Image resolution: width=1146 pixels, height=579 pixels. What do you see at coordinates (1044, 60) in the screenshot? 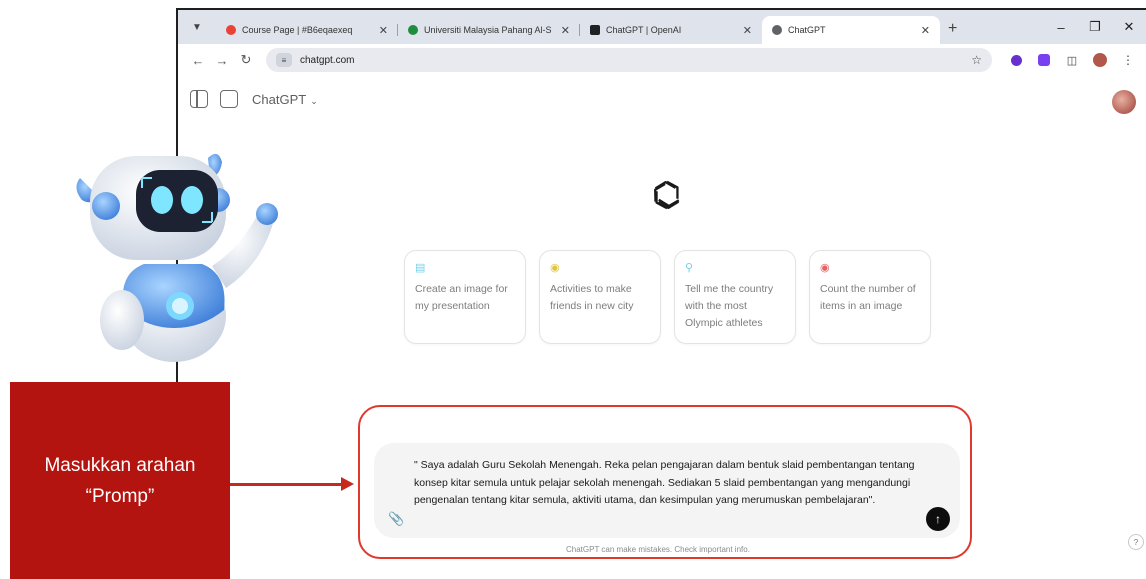
I see `extension-2-icon` at bounding box center [1044, 60].